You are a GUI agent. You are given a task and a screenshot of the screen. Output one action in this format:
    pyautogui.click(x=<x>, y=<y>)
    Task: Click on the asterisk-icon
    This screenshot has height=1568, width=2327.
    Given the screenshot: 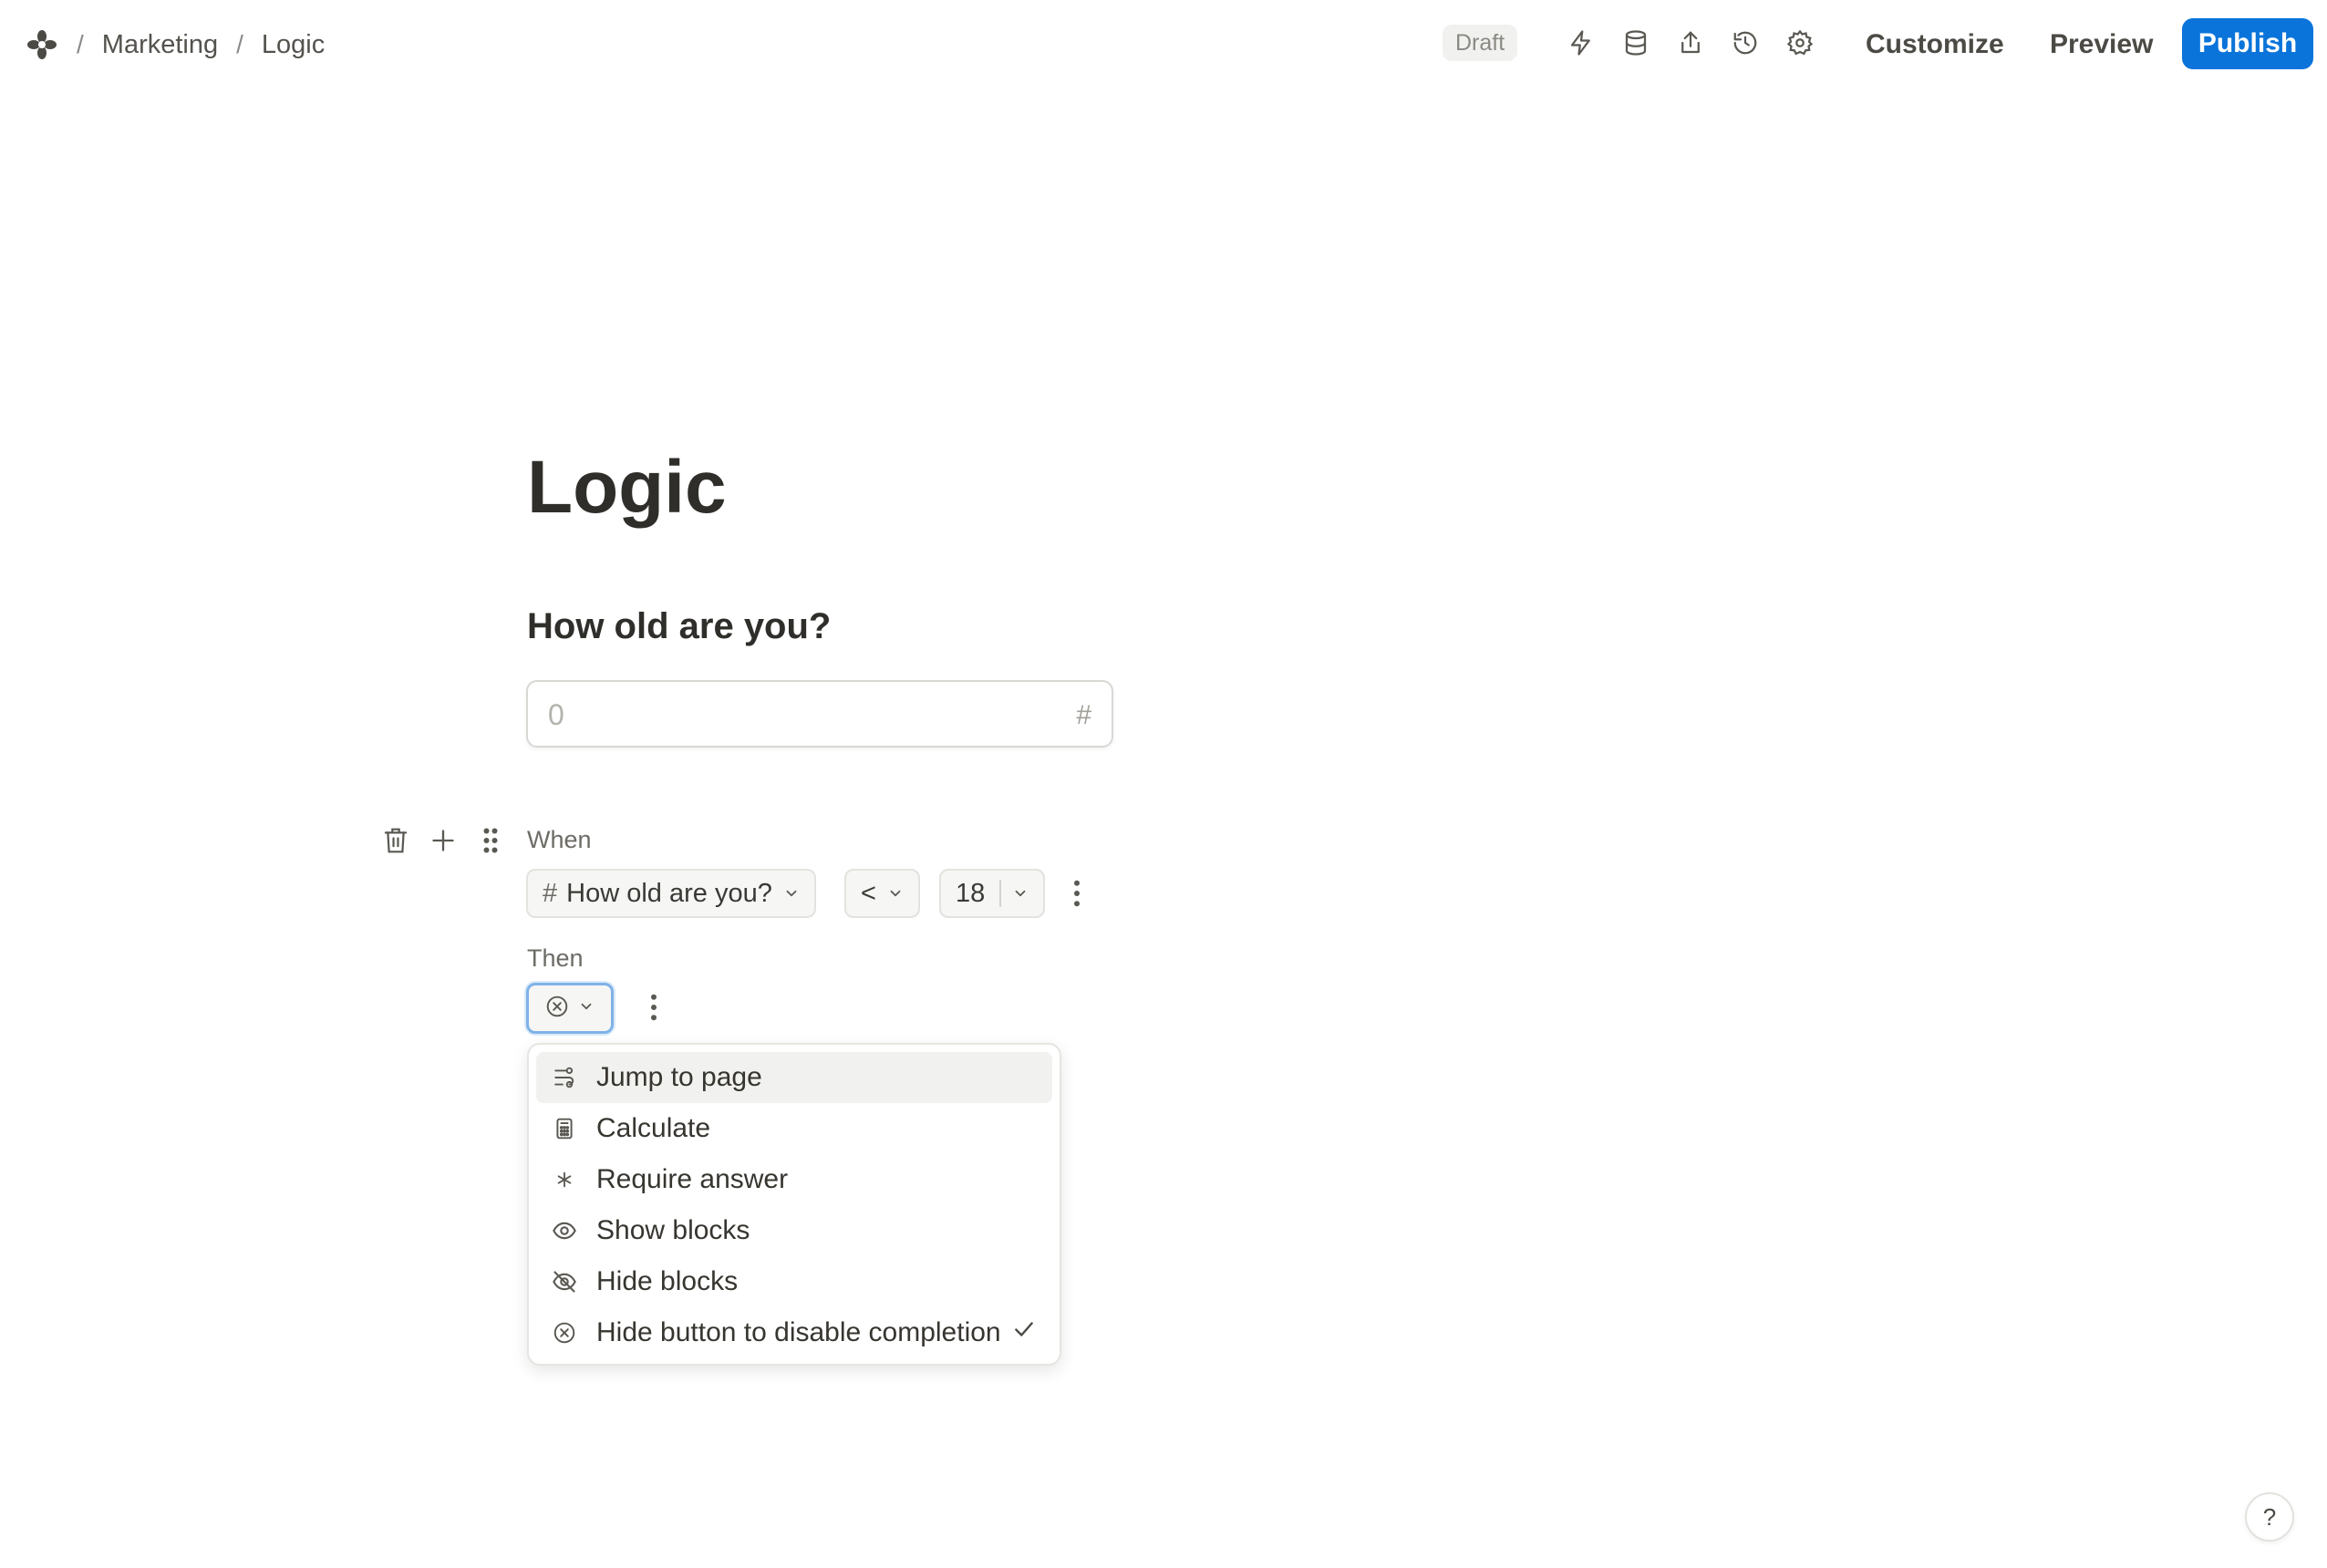 What is the action you would take?
    pyautogui.click(x=564, y=1179)
    